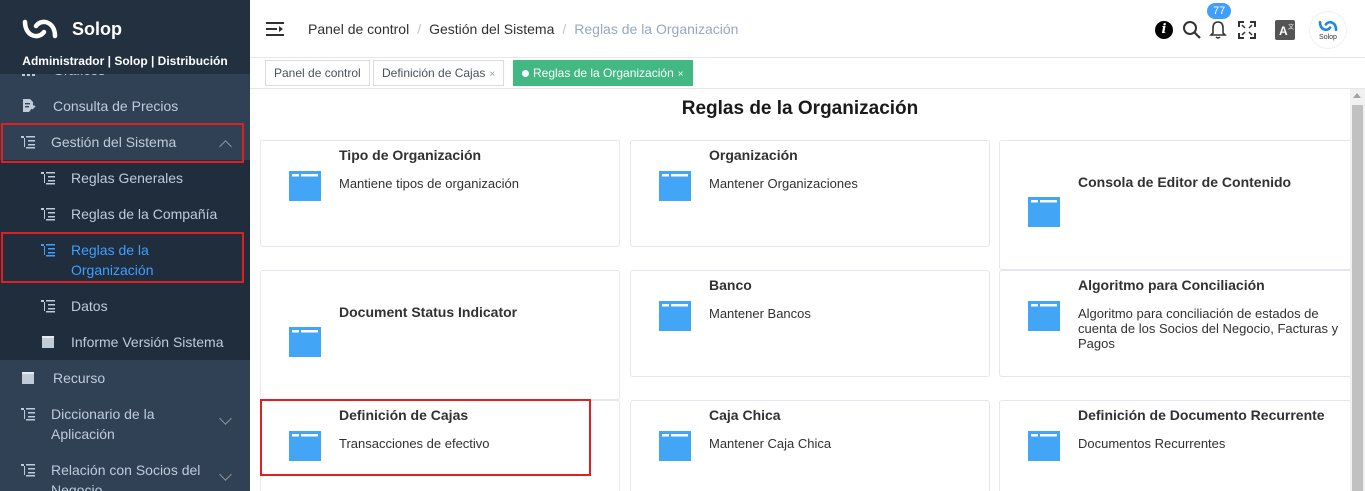 This screenshot has width=1365, height=491. I want to click on sidebar-item-reglas-generales: Reglas Generales, so click(125, 178).